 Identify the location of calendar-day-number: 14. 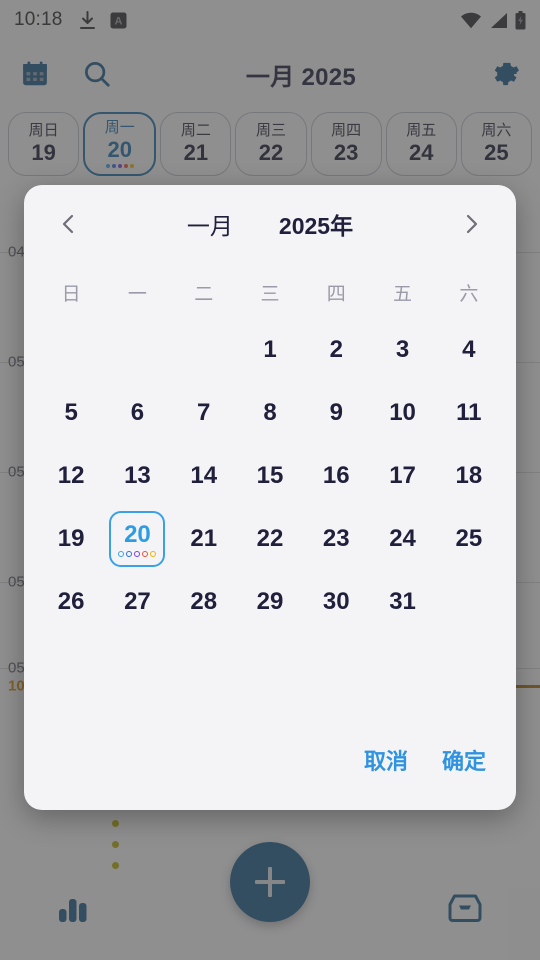
(204, 475).